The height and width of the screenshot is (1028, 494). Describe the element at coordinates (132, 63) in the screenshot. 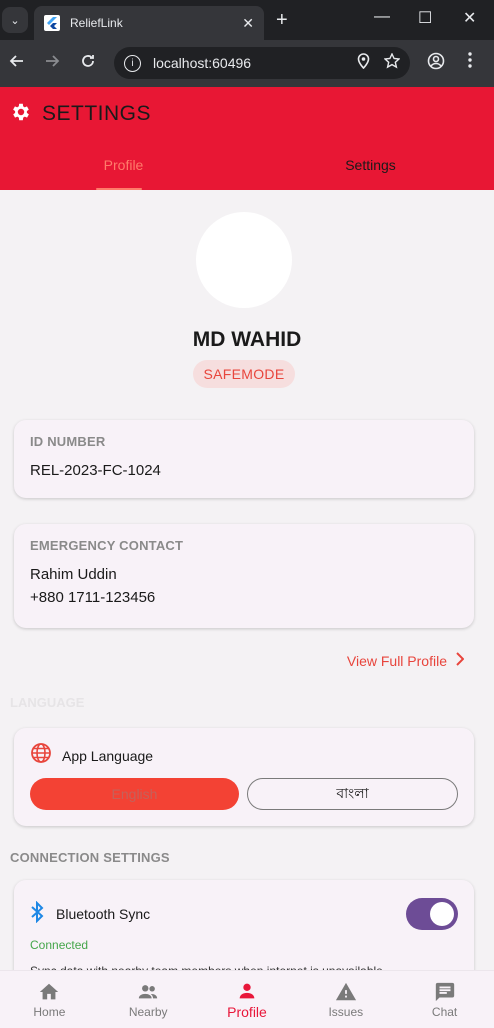

I see `site-info-icon: i` at that location.